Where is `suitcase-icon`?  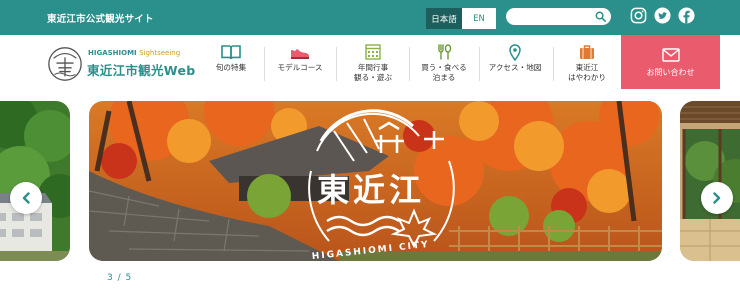 suitcase-icon is located at coordinates (587, 52).